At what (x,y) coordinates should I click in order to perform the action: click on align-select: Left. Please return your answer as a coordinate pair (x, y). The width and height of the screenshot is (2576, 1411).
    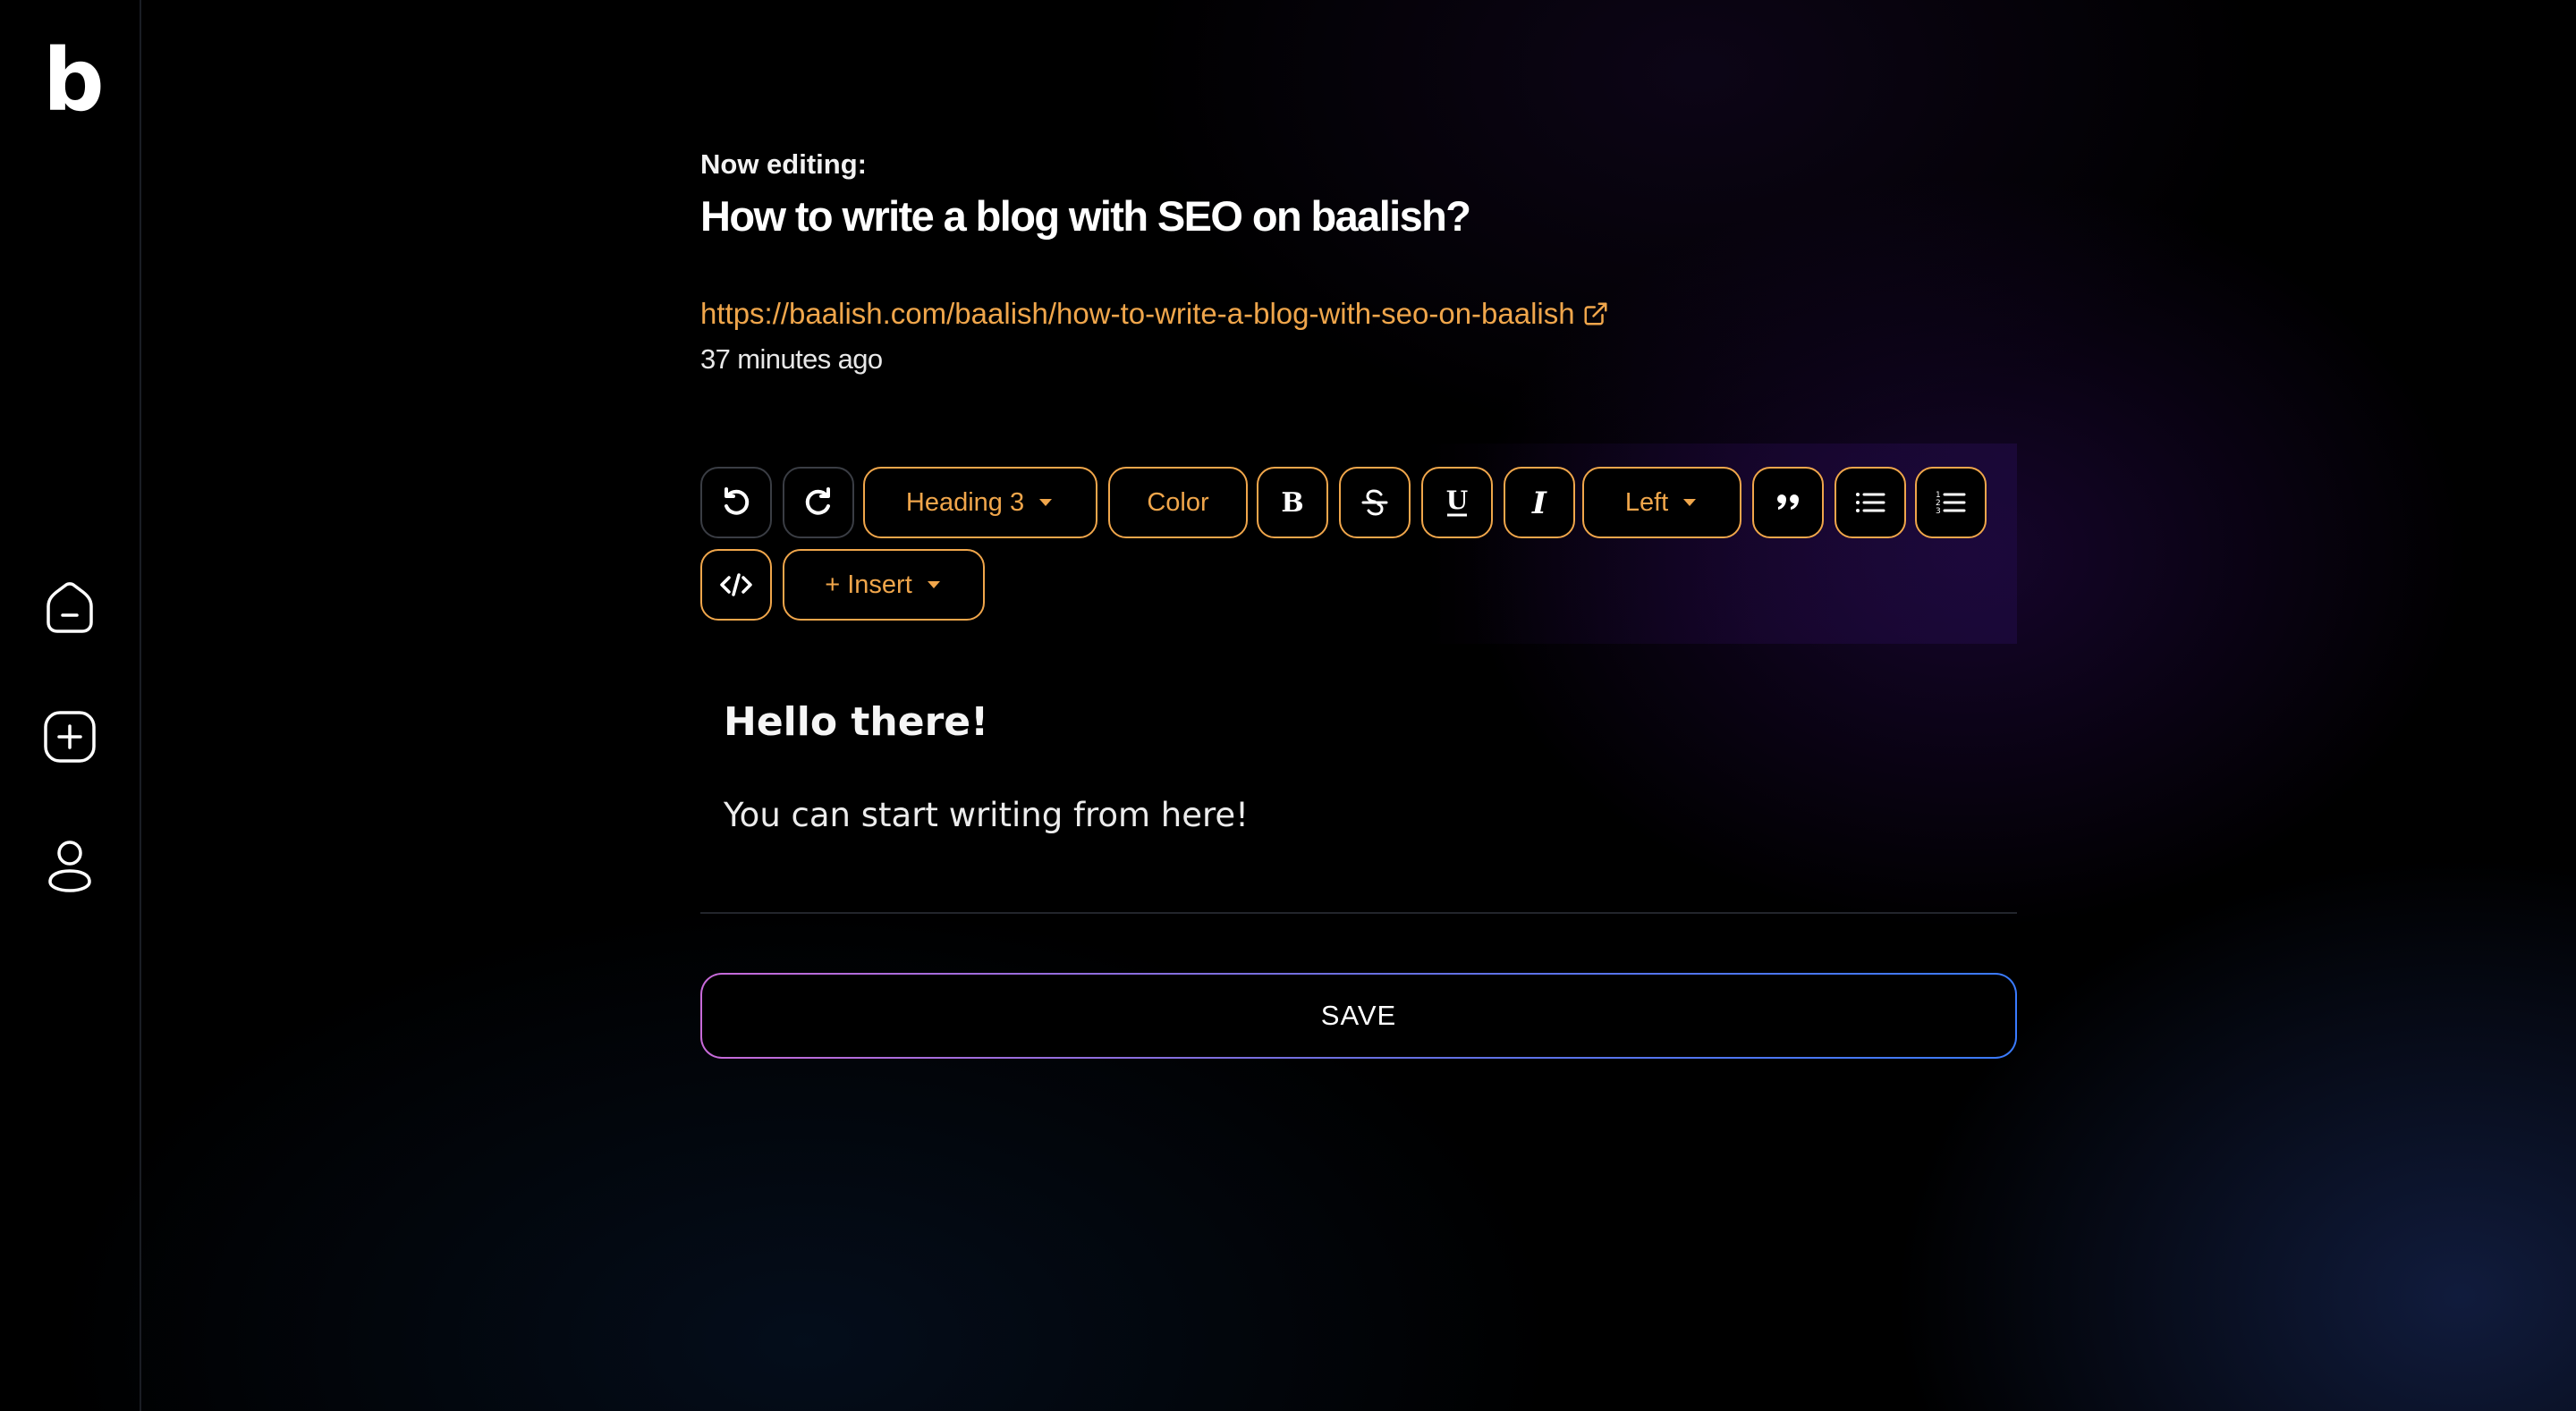
    Looking at the image, I should click on (1661, 502).